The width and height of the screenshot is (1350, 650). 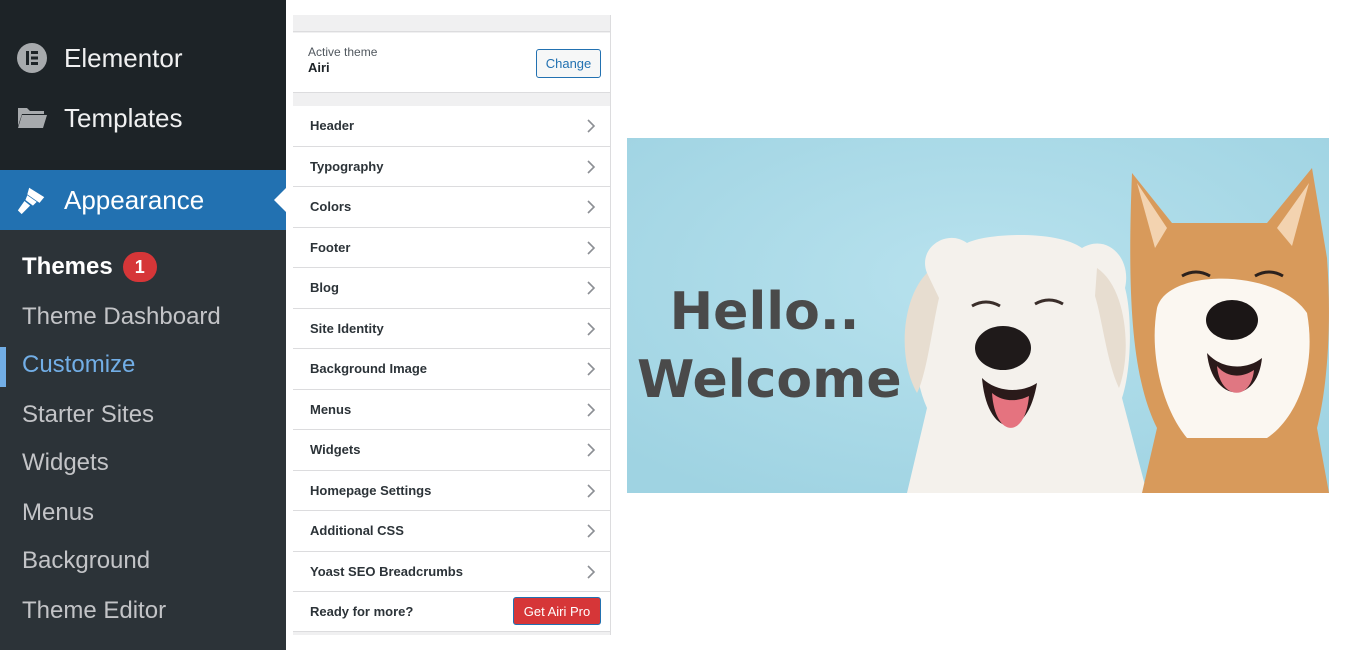 I want to click on section-yoast-seo-breadcrumbs: Yoast SEO Breadcrumbs, so click(x=451, y=571).